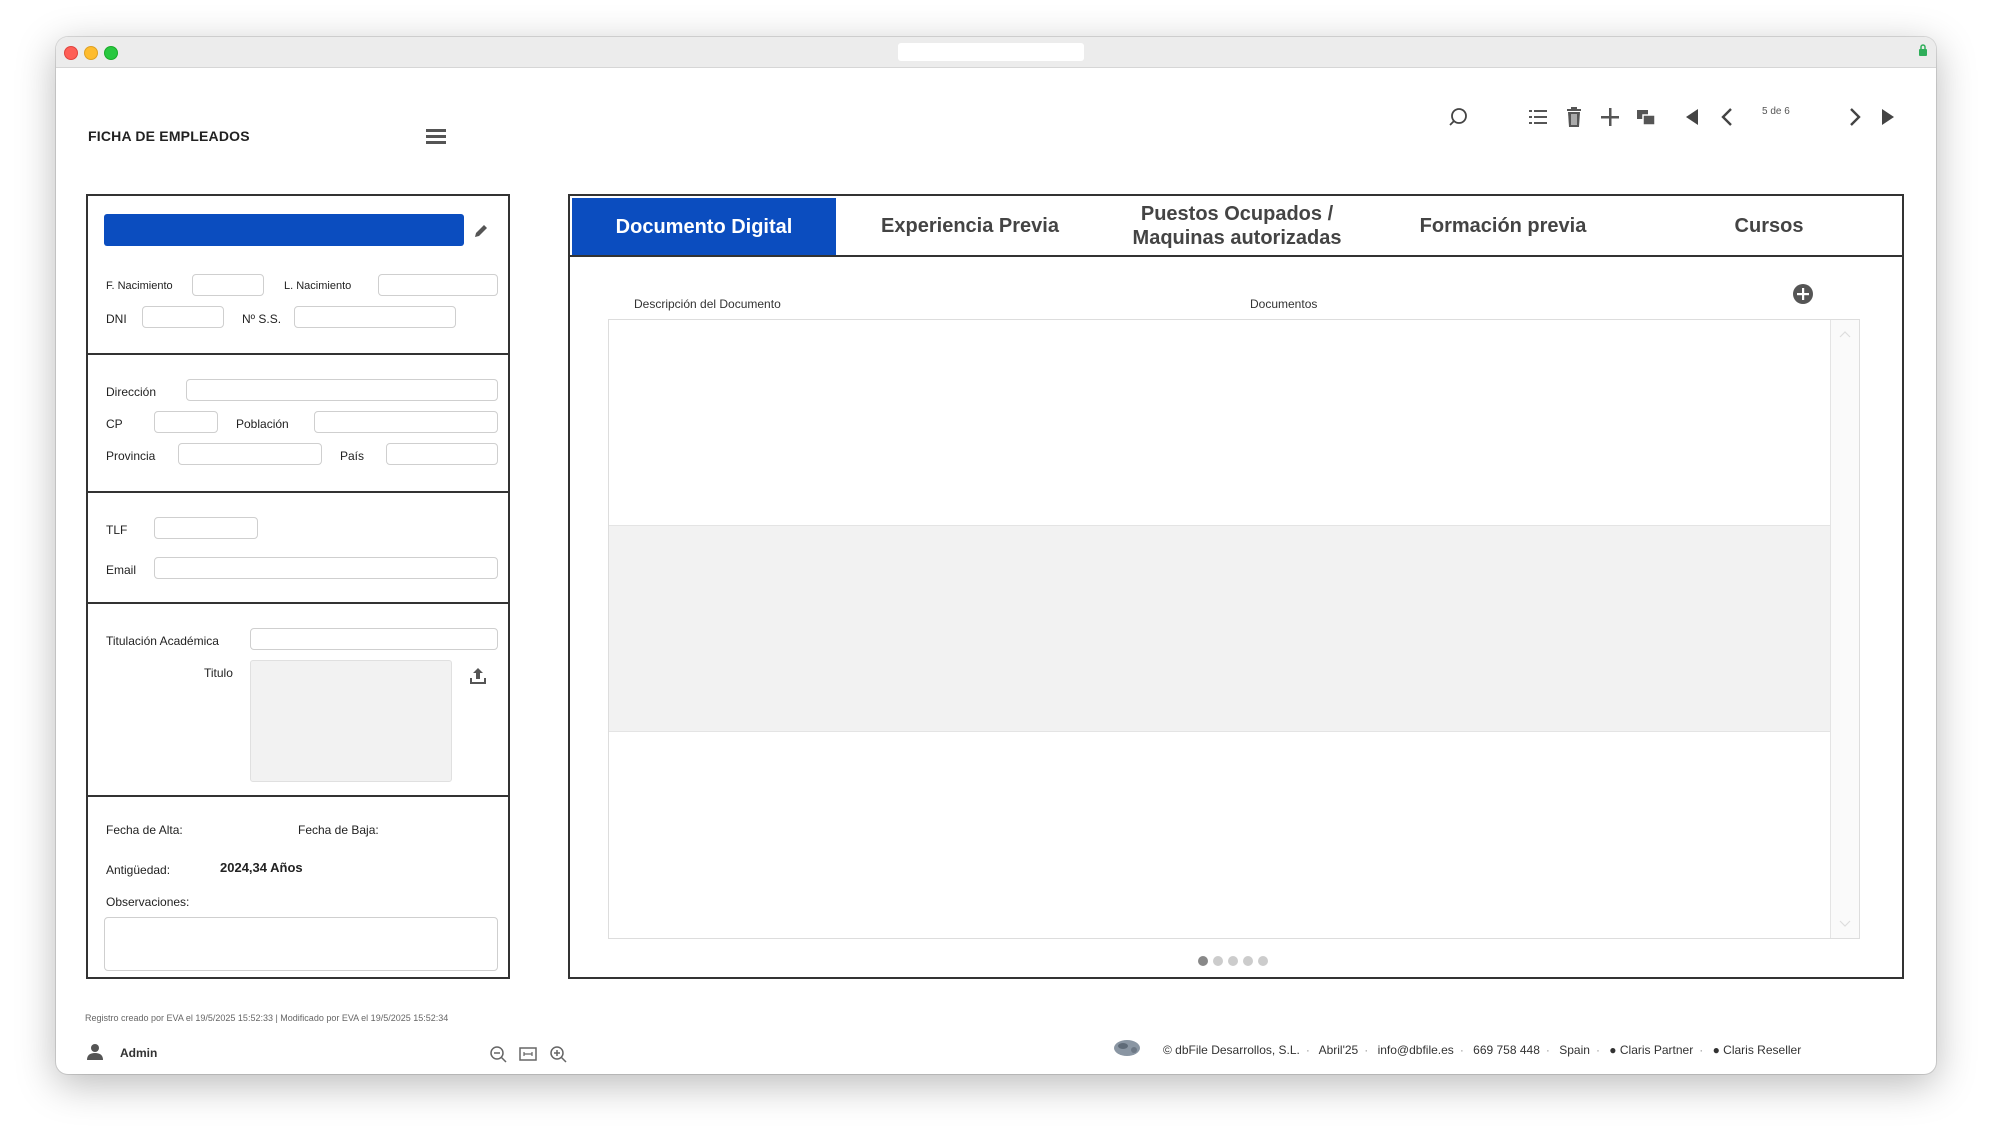 This screenshot has width=1992, height=1148. What do you see at coordinates (342, 390) in the screenshot?
I see `direccion-field` at bounding box center [342, 390].